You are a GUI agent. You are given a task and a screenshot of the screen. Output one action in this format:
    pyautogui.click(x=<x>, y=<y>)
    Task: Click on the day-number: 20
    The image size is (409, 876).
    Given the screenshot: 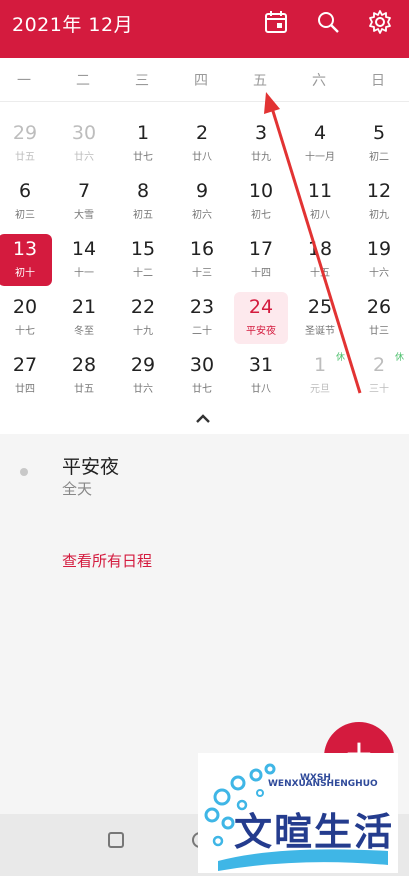 What is the action you would take?
    pyautogui.click(x=25, y=307)
    